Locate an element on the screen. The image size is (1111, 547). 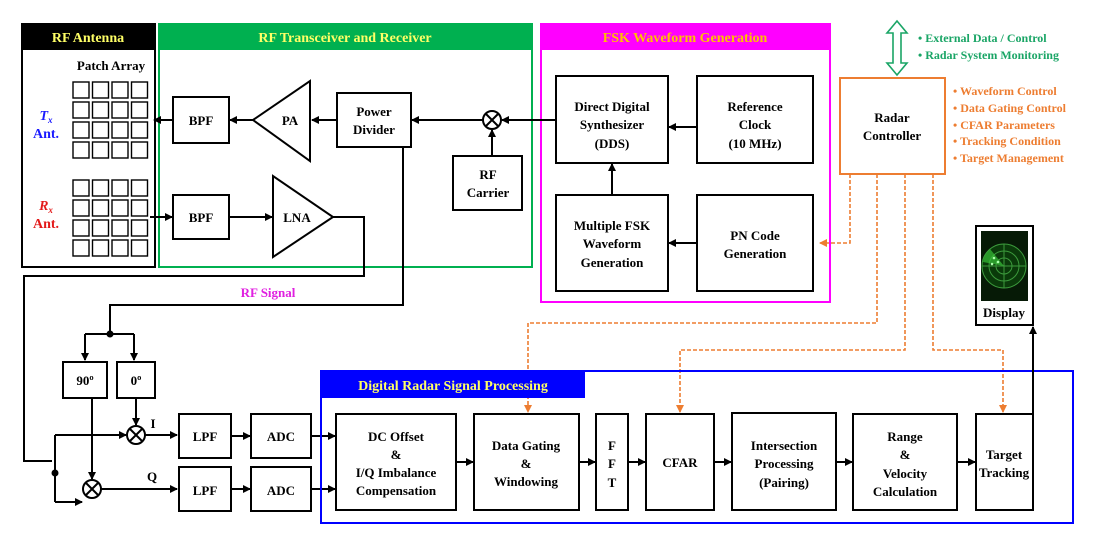
lpf-q-label: LPF is located at coordinates (205, 490).